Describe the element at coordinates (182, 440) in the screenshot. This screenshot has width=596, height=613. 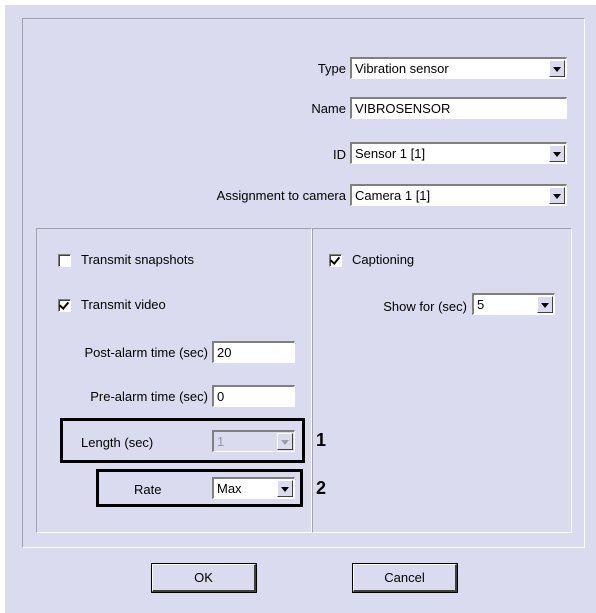
I see `callout-box-length` at that location.